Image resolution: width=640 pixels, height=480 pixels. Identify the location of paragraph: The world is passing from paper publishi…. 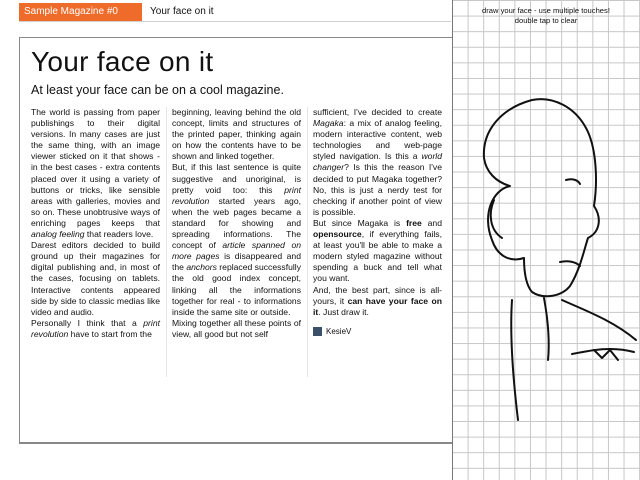
(95, 173).